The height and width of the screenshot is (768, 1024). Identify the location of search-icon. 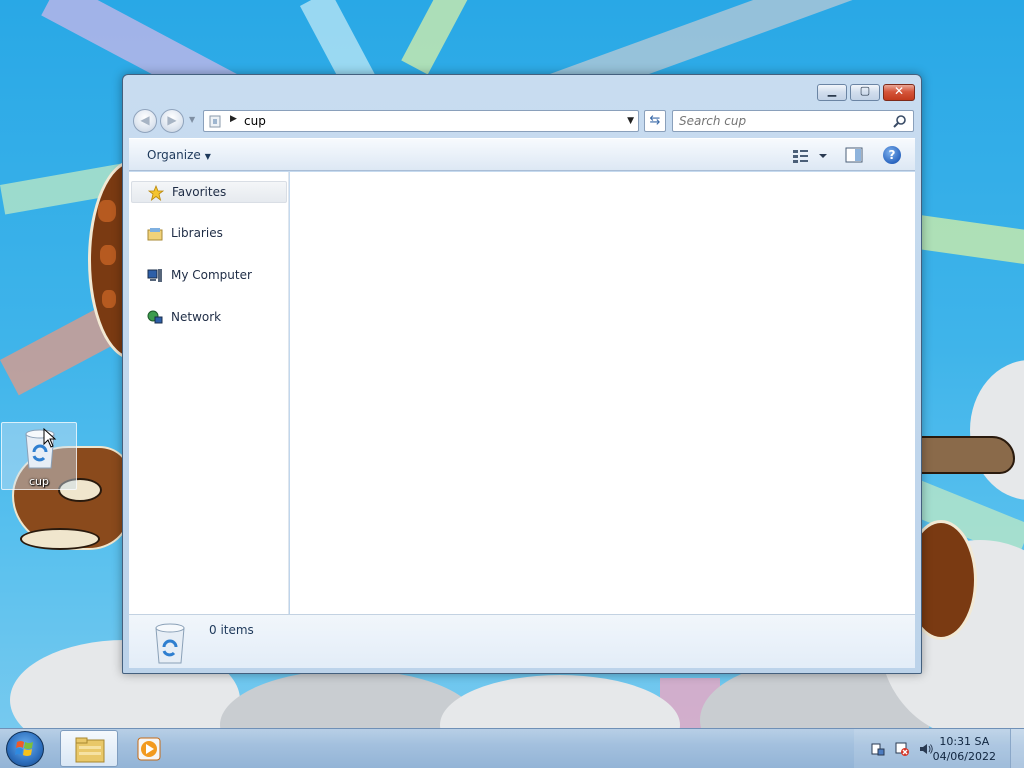
(899, 121).